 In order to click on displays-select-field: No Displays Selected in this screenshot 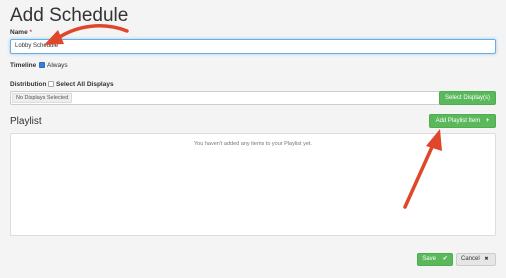, I will do `click(225, 98)`.